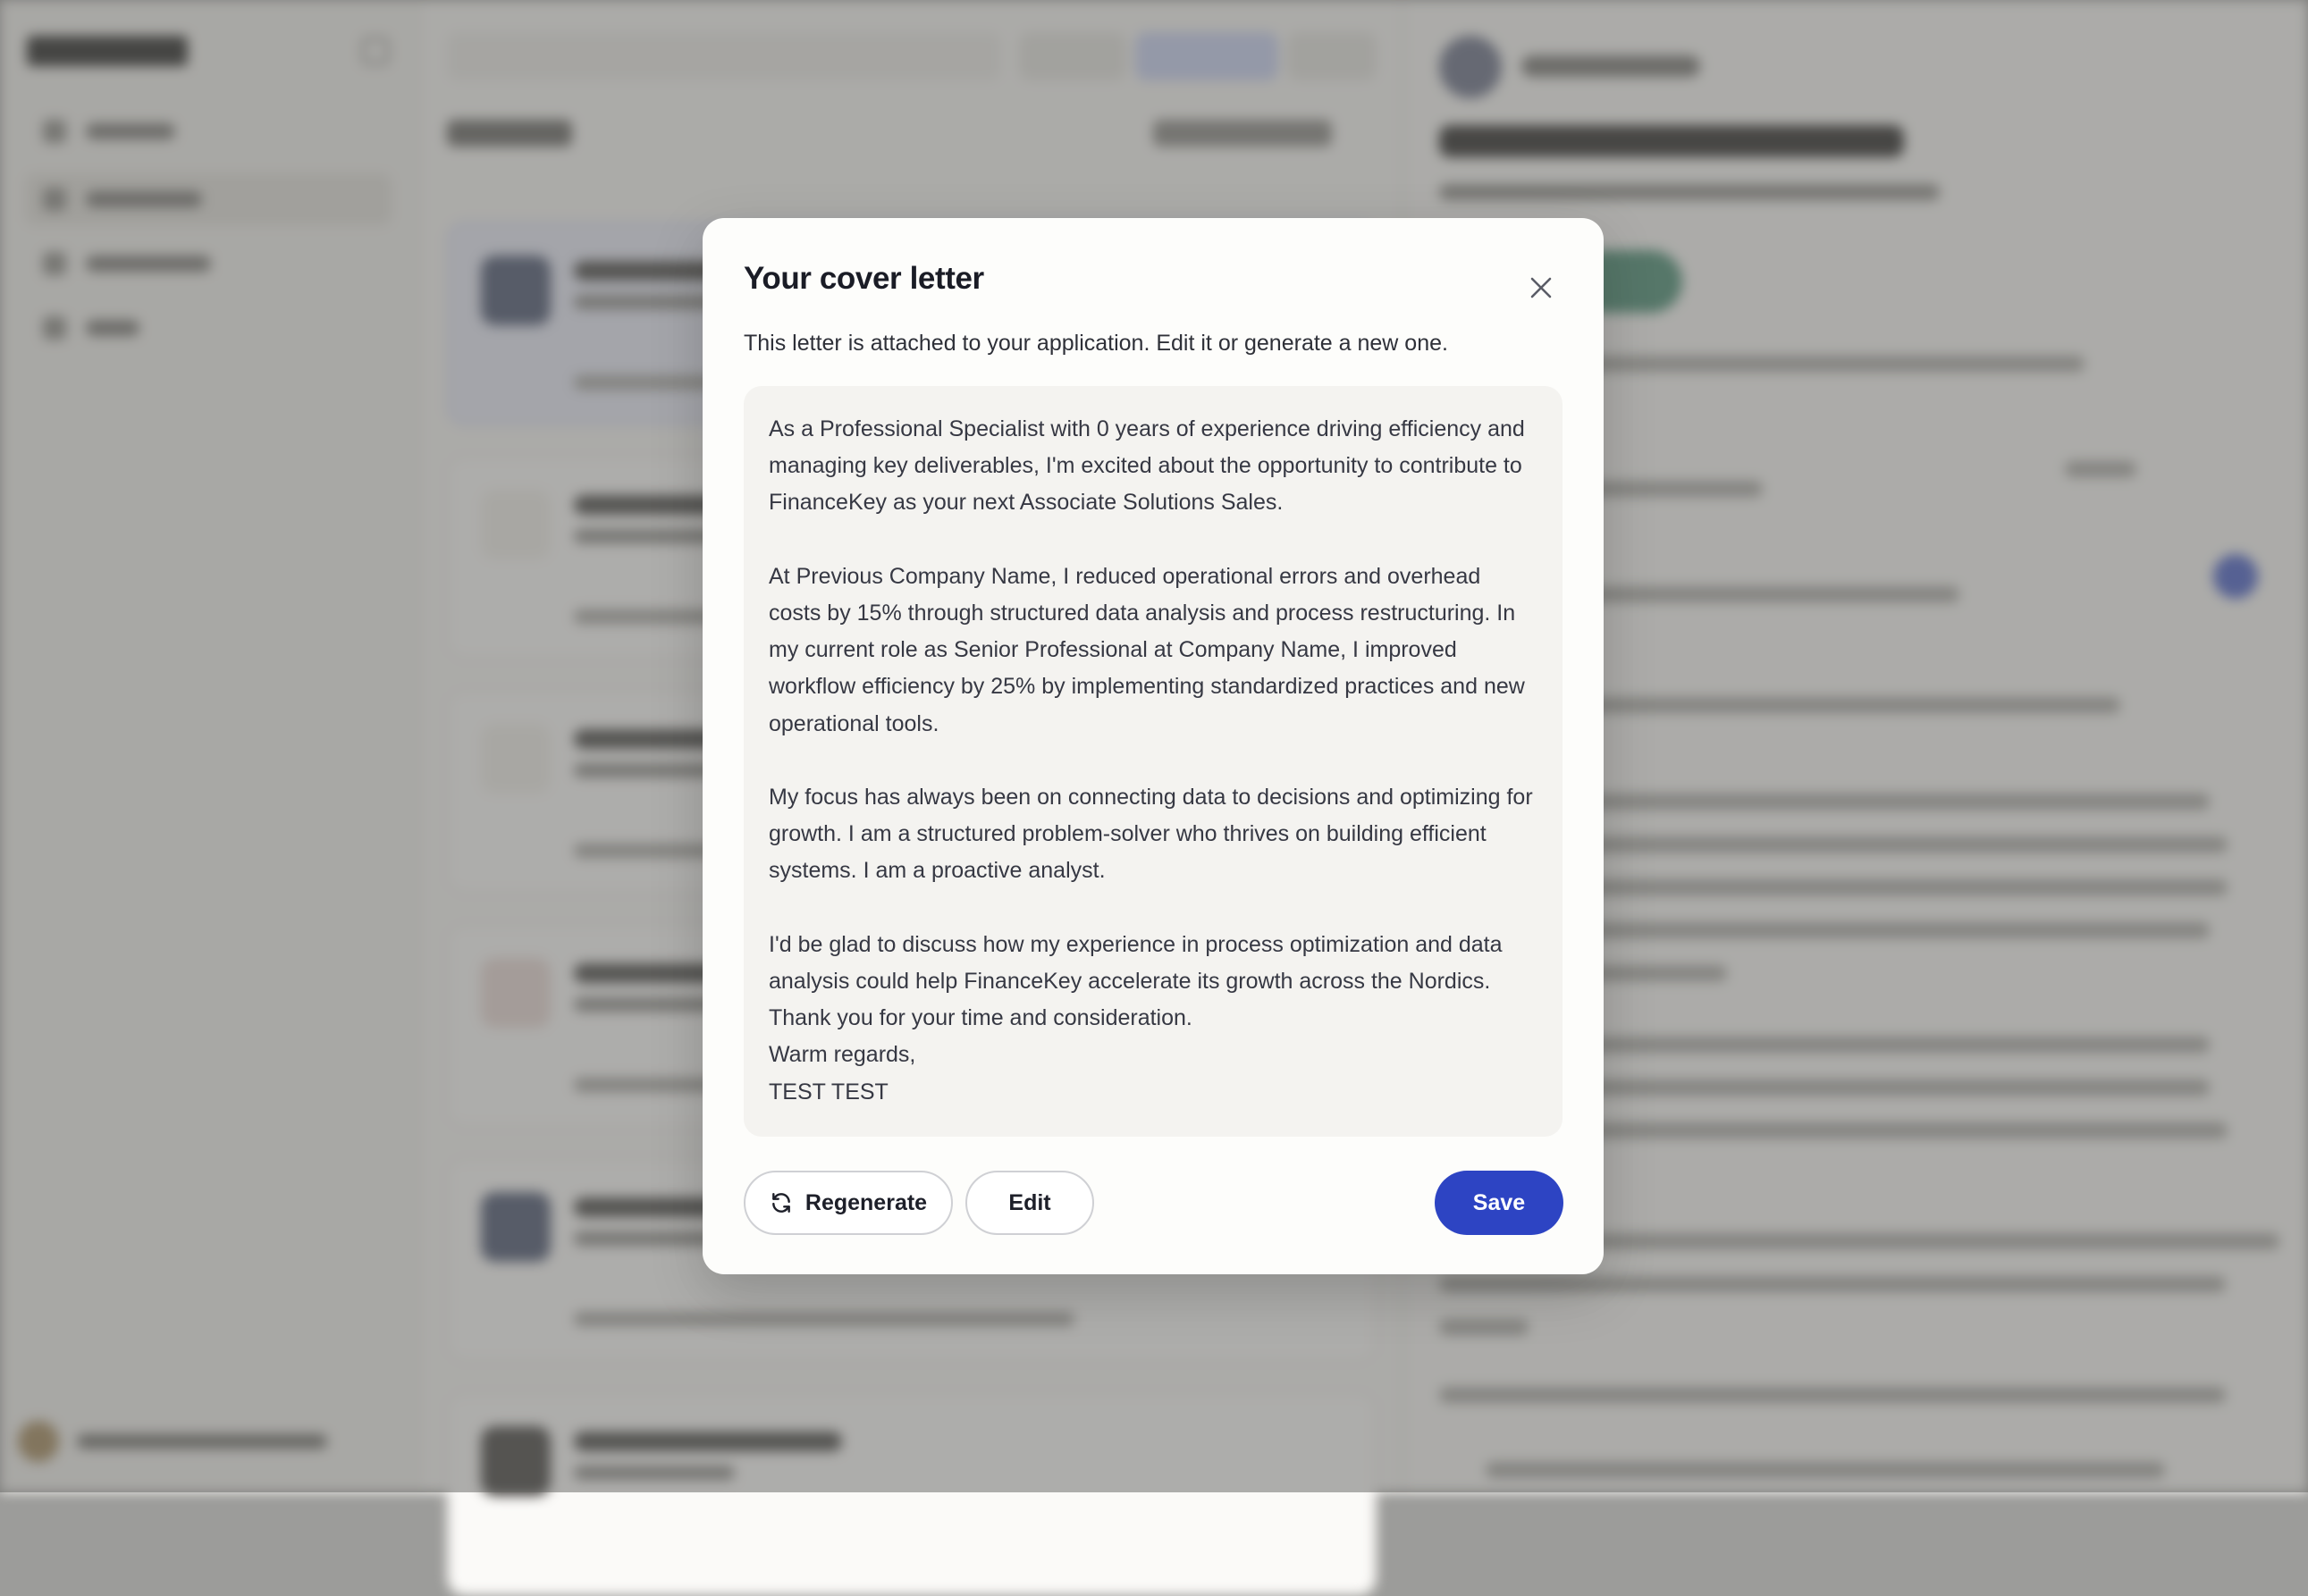 The height and width of the screenshot is (1596, 2308). I want to click on save-button: Save, so click(1499, 1203).